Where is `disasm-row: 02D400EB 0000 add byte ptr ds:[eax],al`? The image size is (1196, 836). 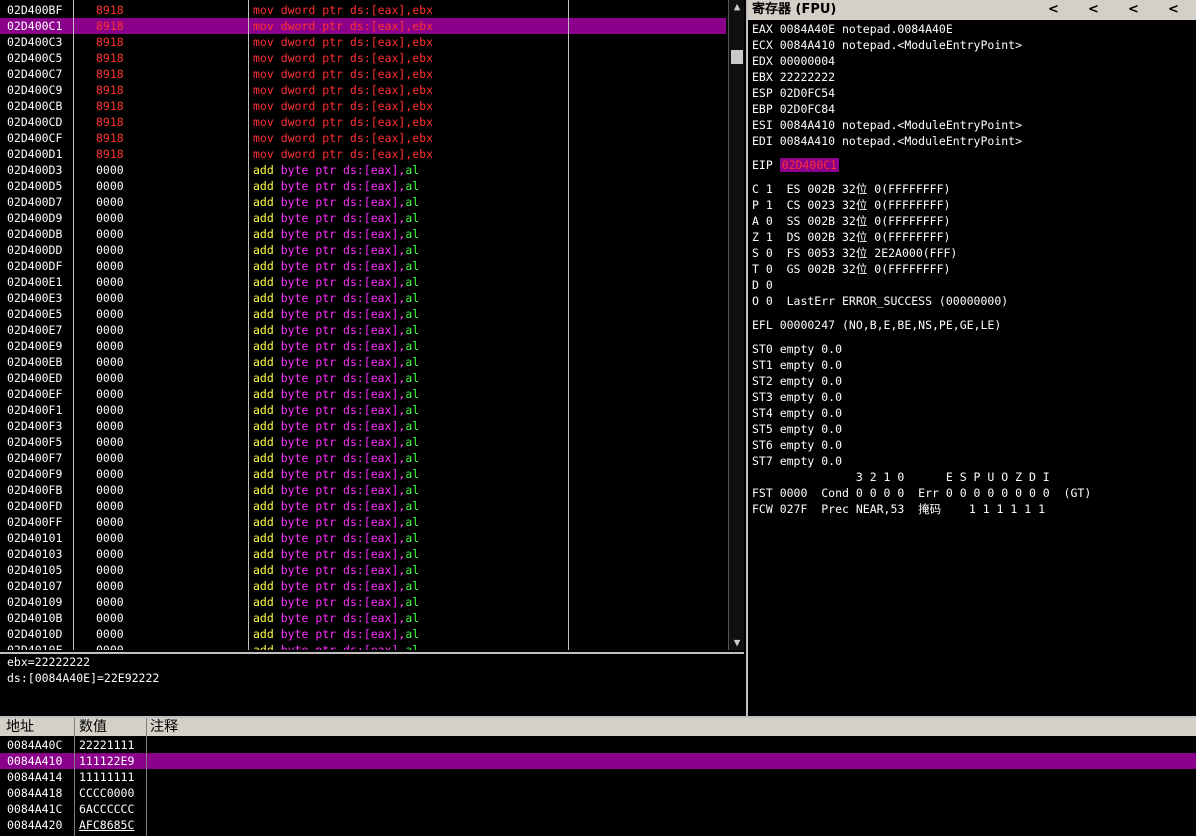
disasm-row: 02D400EB 0000 add byte ptr ds:[eax],al is located at coordinates (363, 362).